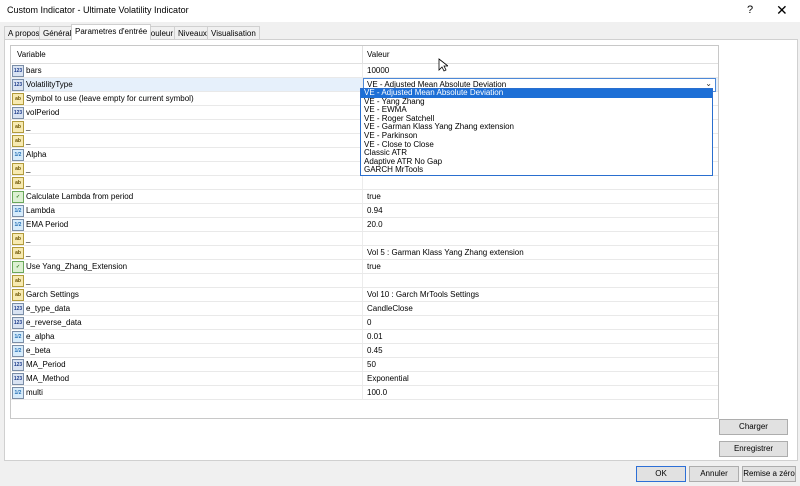  Describe the element at coordinates (364, 197) in the screenshot. I see `param-row: ✓ Calculate Lambda from period true` at that location.